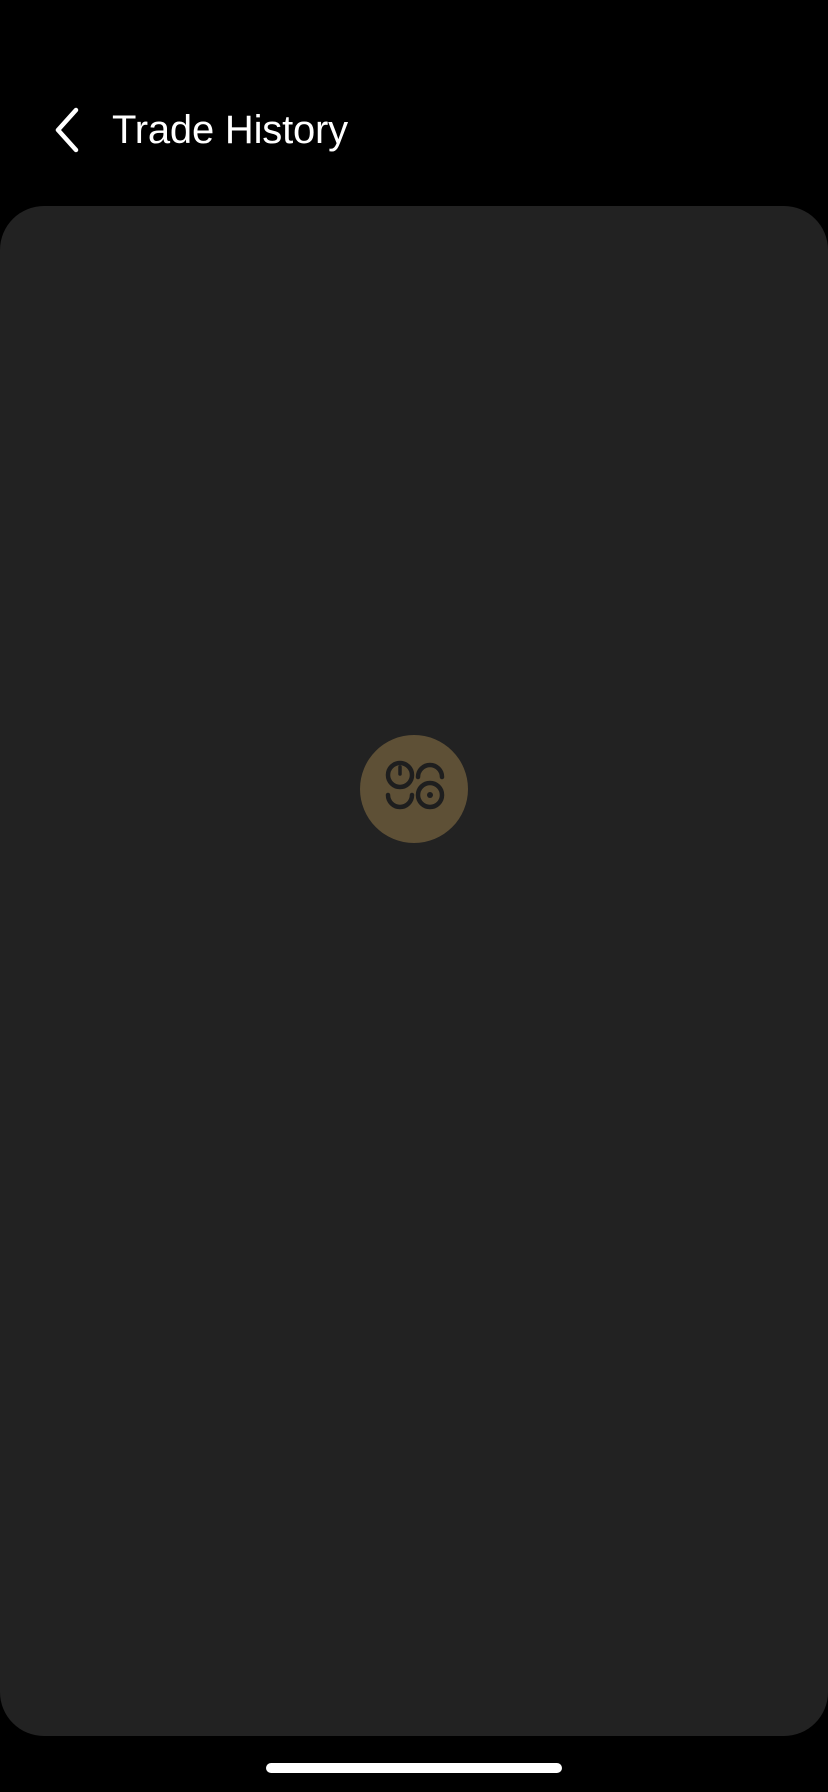  Describe the element at coordinates (414, 1768) in the screenshot. I see `home-indicator` at that location.